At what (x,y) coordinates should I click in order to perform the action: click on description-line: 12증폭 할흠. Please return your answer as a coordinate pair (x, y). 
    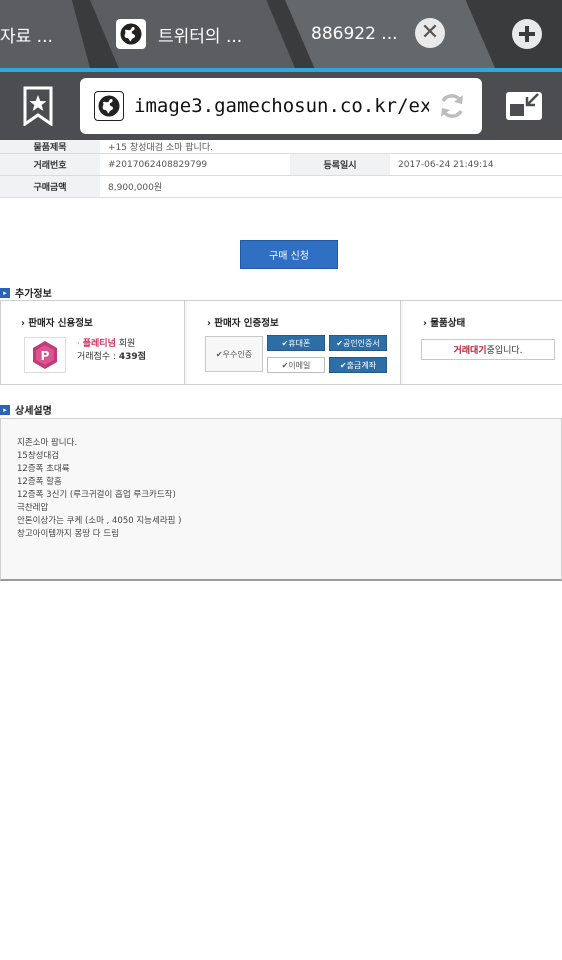
    Looking at the image, I should click on (39, 482).